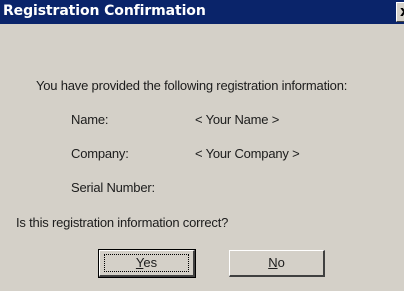  Describe the element at coordinates (247, 153) in the screenshot. I see `company-value: < Your Company >` at that location.